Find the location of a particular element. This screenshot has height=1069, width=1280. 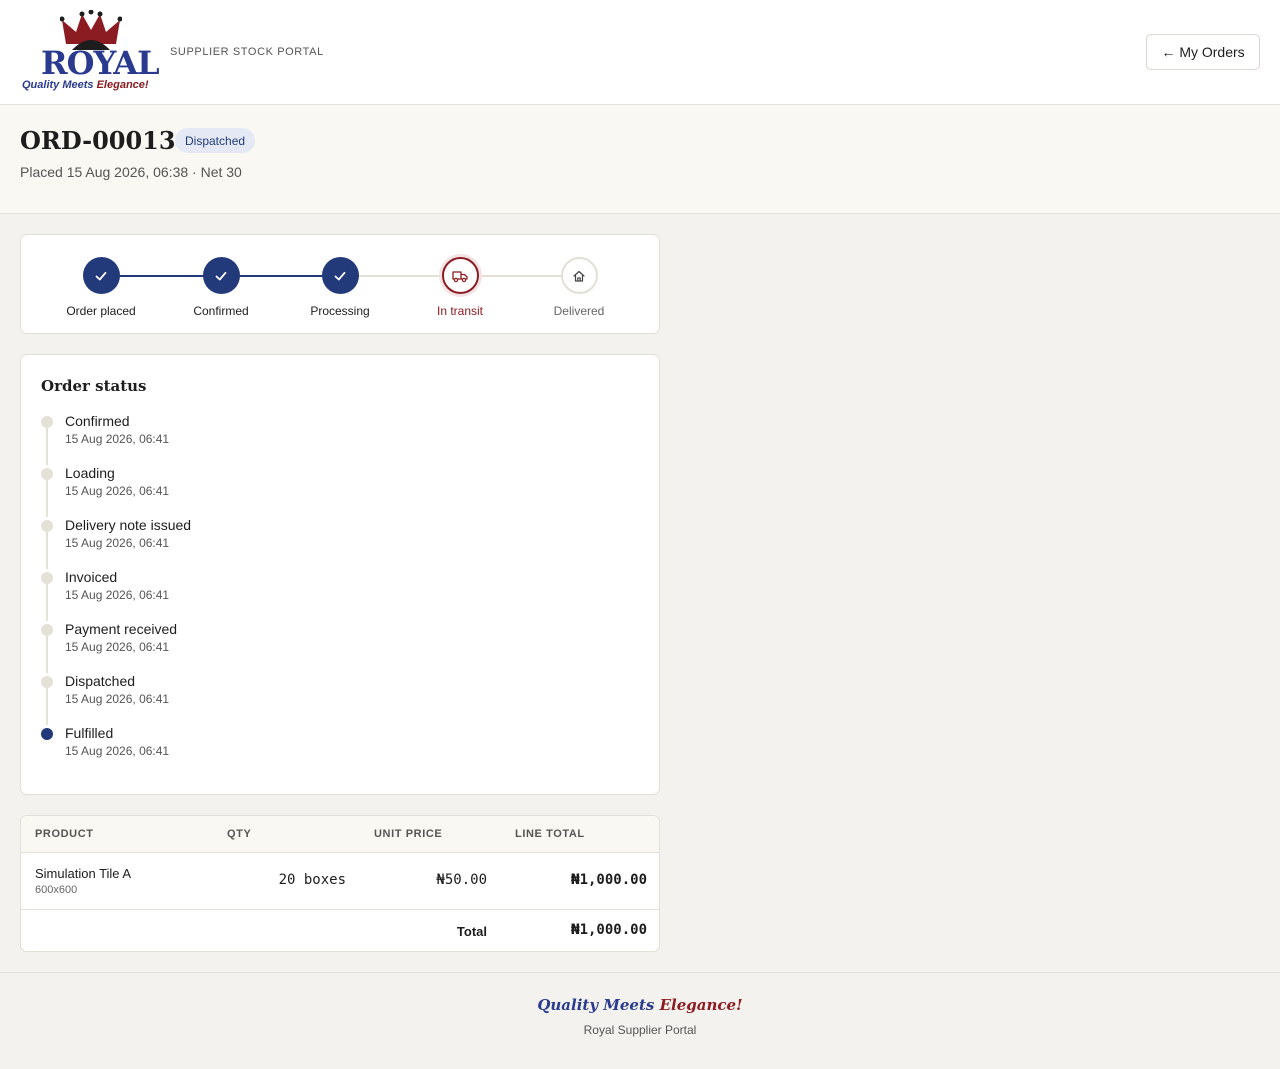

step-label: In transit is located at coordinates (460, 311).